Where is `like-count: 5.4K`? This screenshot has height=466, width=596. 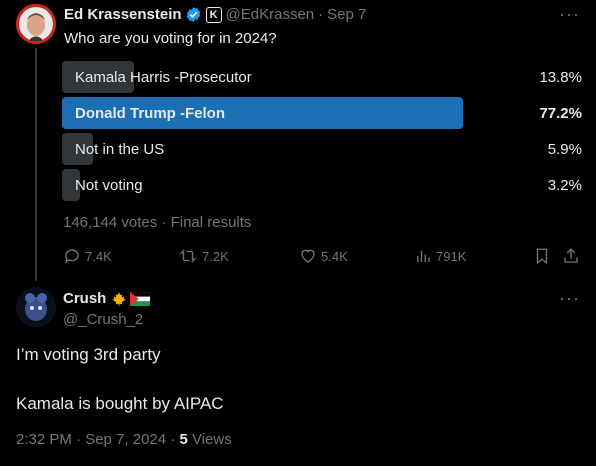 like-count: 5.4K is located at coordinates (334, 256).